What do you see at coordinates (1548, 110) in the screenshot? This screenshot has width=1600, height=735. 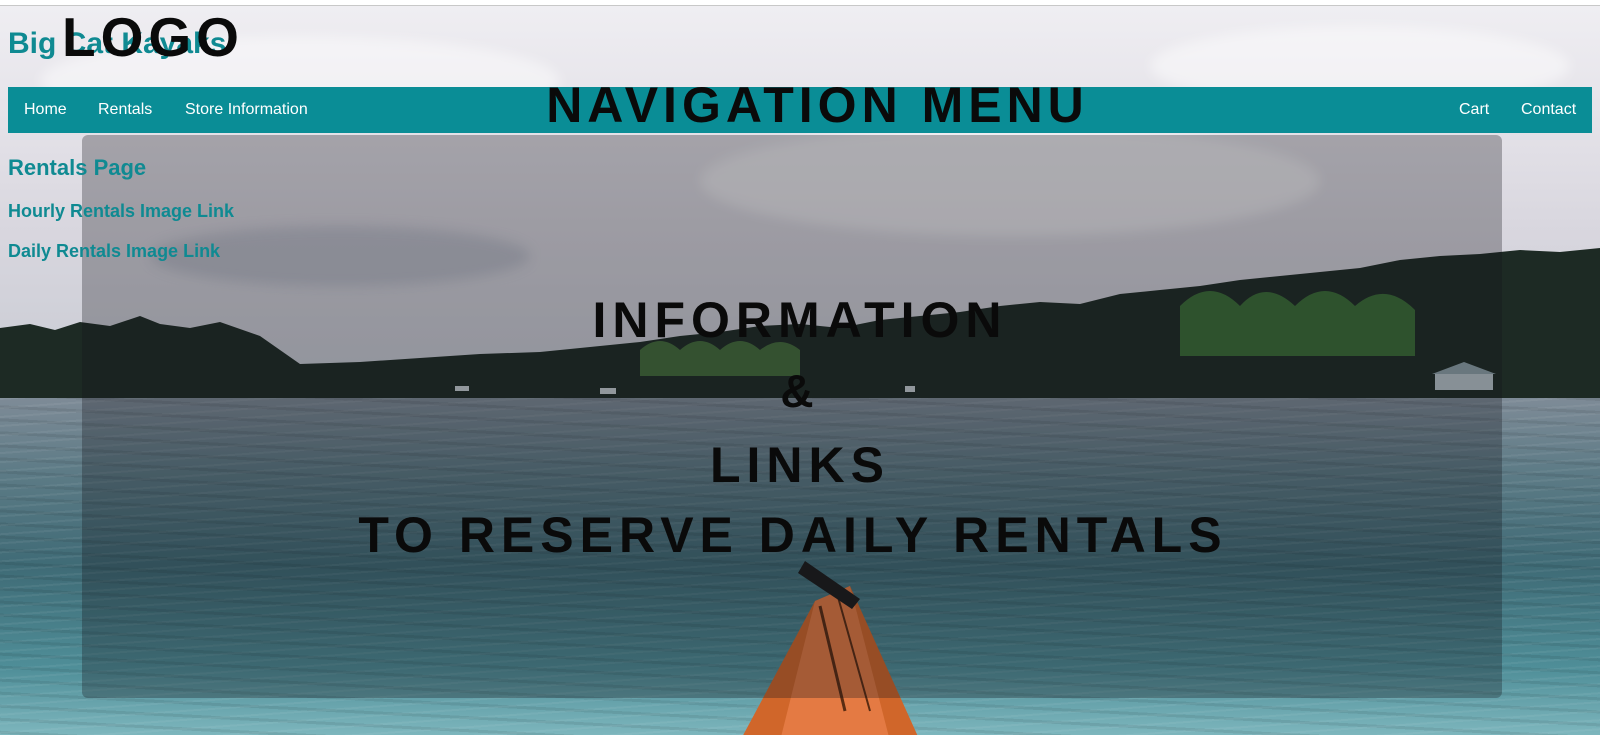 I see `nav-contact-link: Contact` at bounding box center [1548, 110].